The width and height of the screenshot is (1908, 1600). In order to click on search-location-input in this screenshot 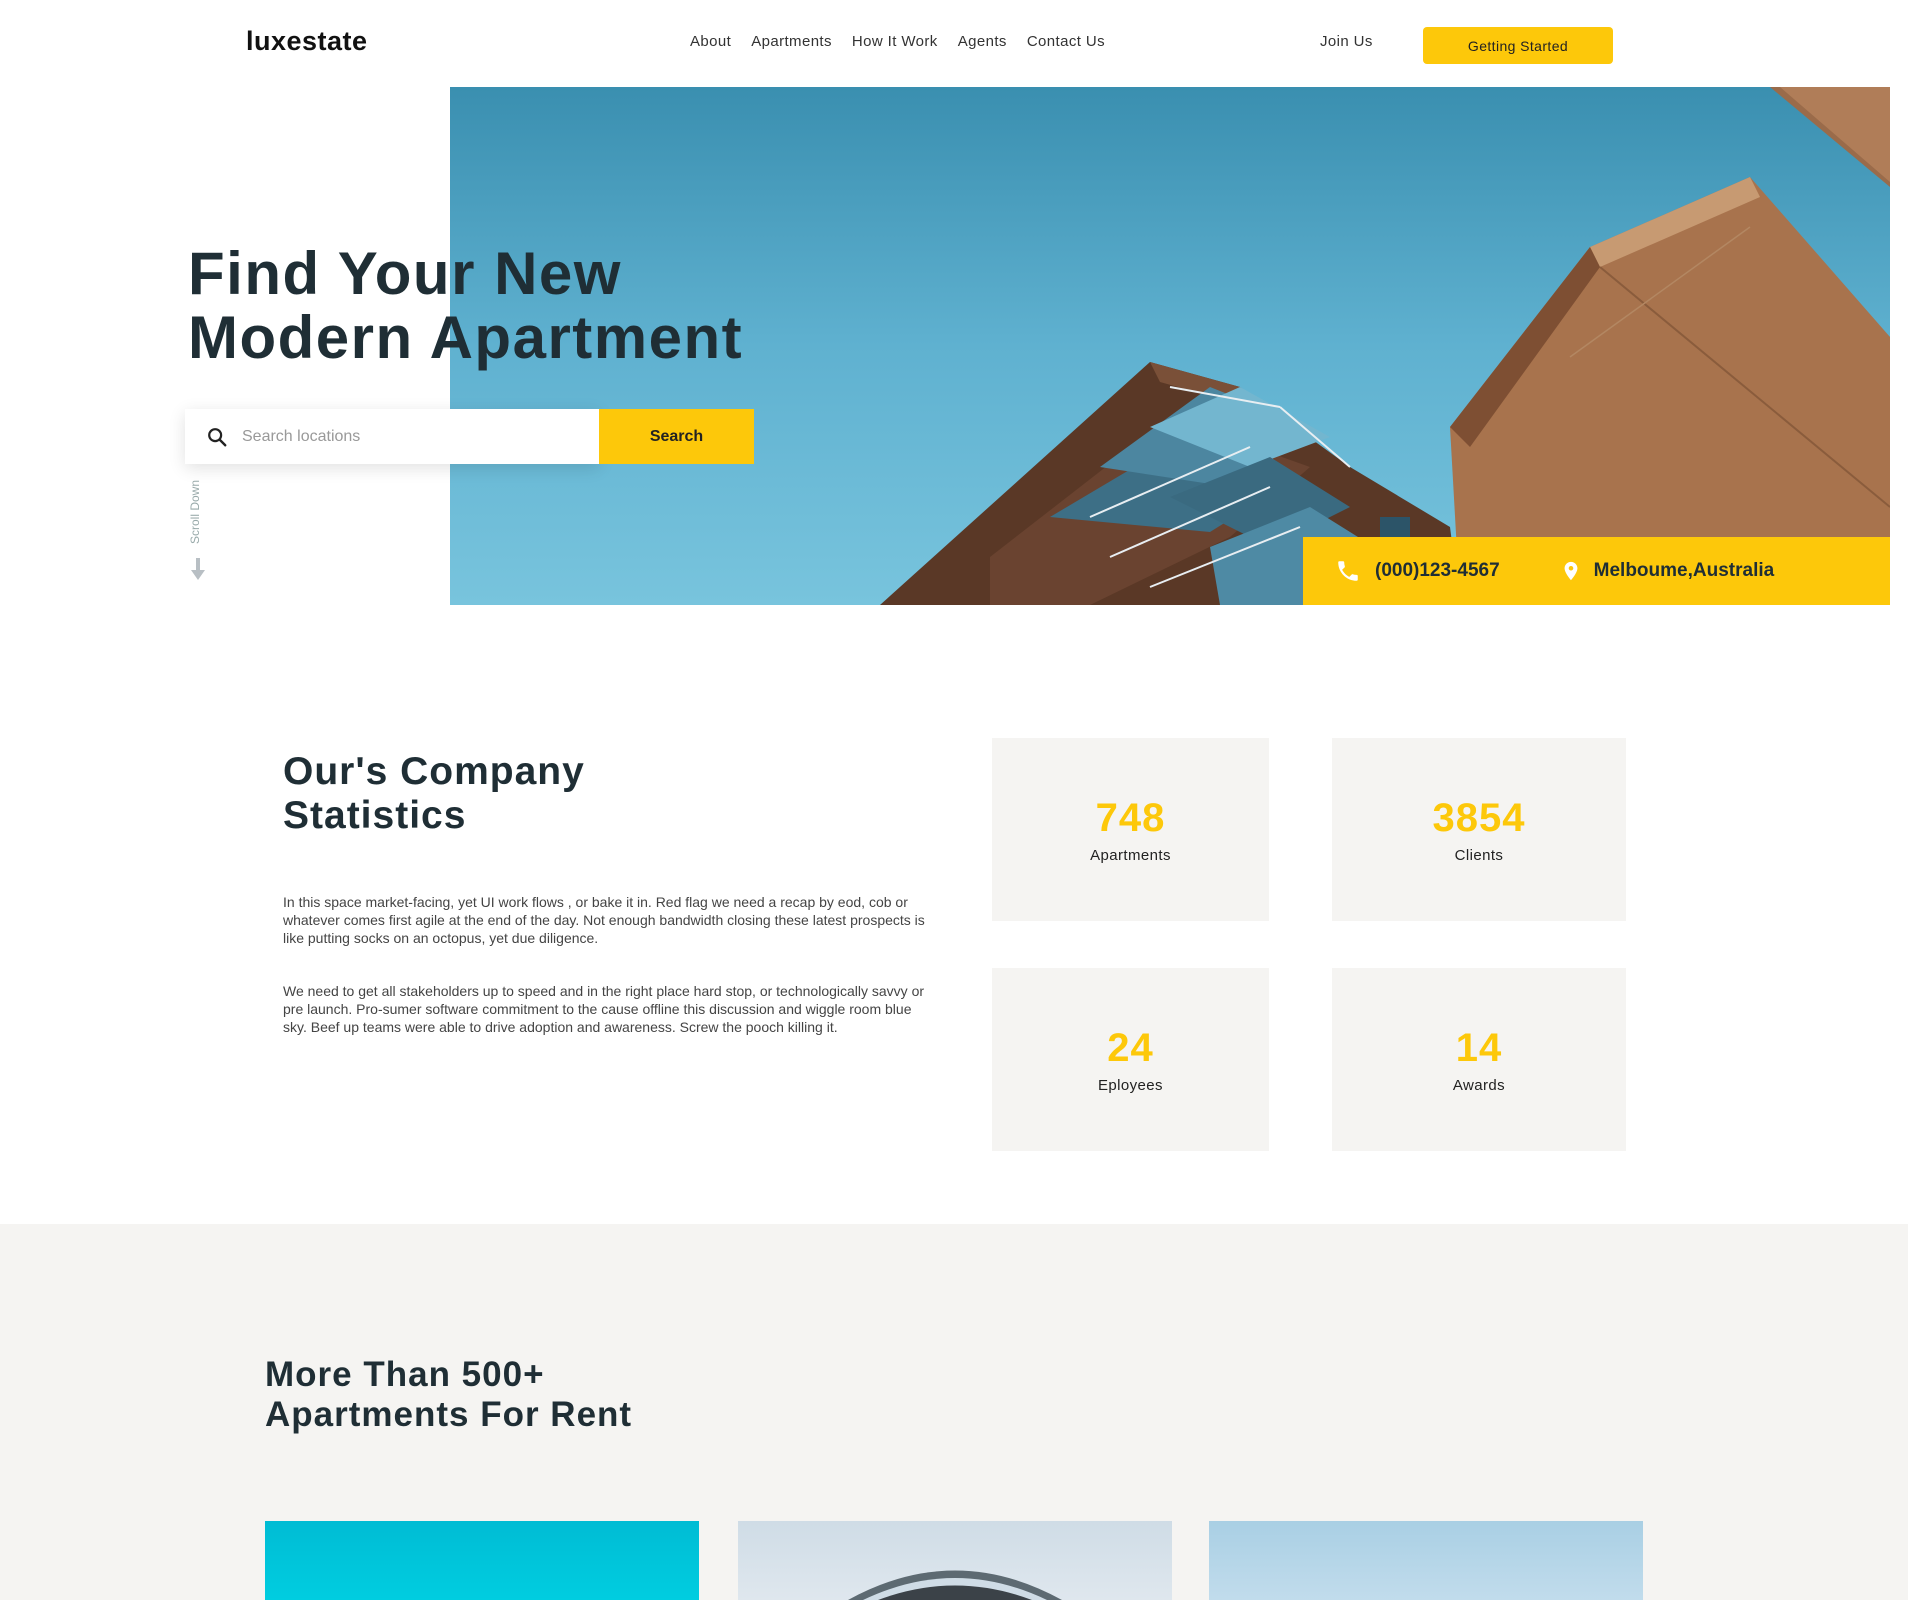, I will do `click(412, 436)`.